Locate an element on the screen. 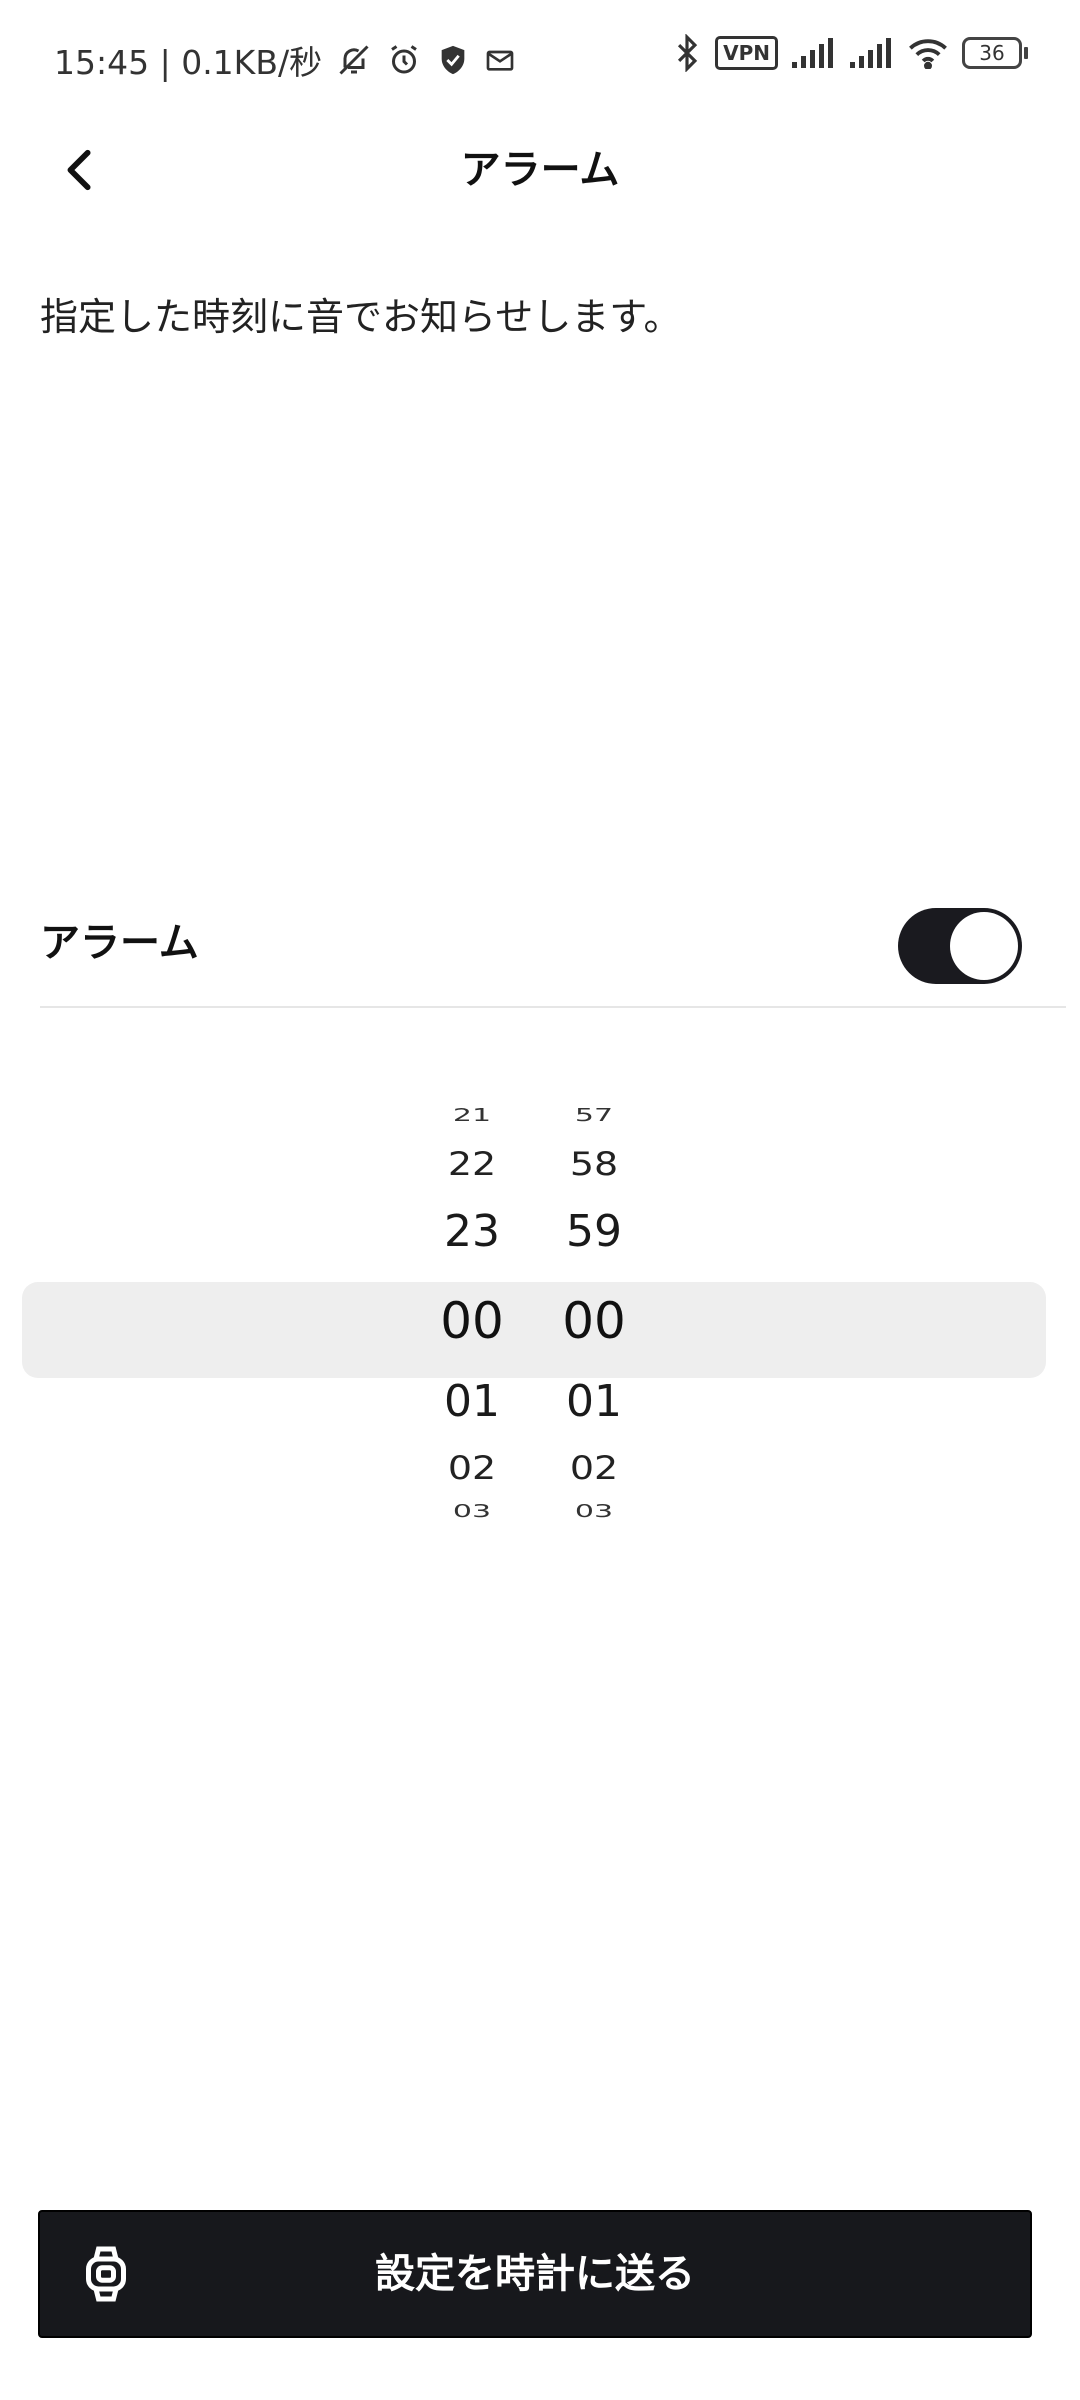 This screenshot has height=2400, width=1080. minute-wheel-item: 57 is located at coordinates (594, 1115).